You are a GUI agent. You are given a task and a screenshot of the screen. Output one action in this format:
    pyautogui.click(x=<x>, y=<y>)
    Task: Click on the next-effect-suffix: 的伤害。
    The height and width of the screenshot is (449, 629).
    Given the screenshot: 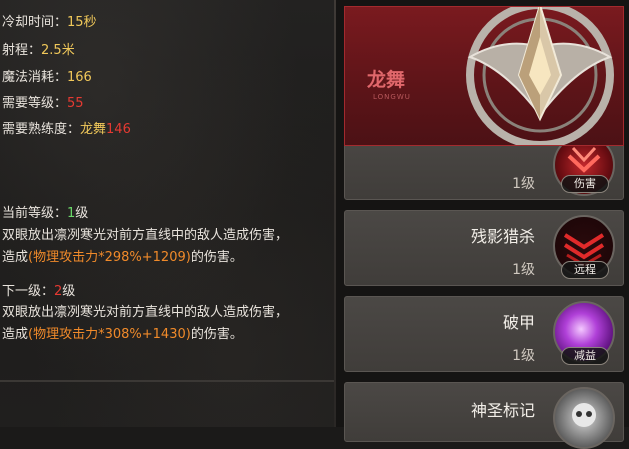 What is the action you would take?
    pyautogui.click(x=216, y=334)
    